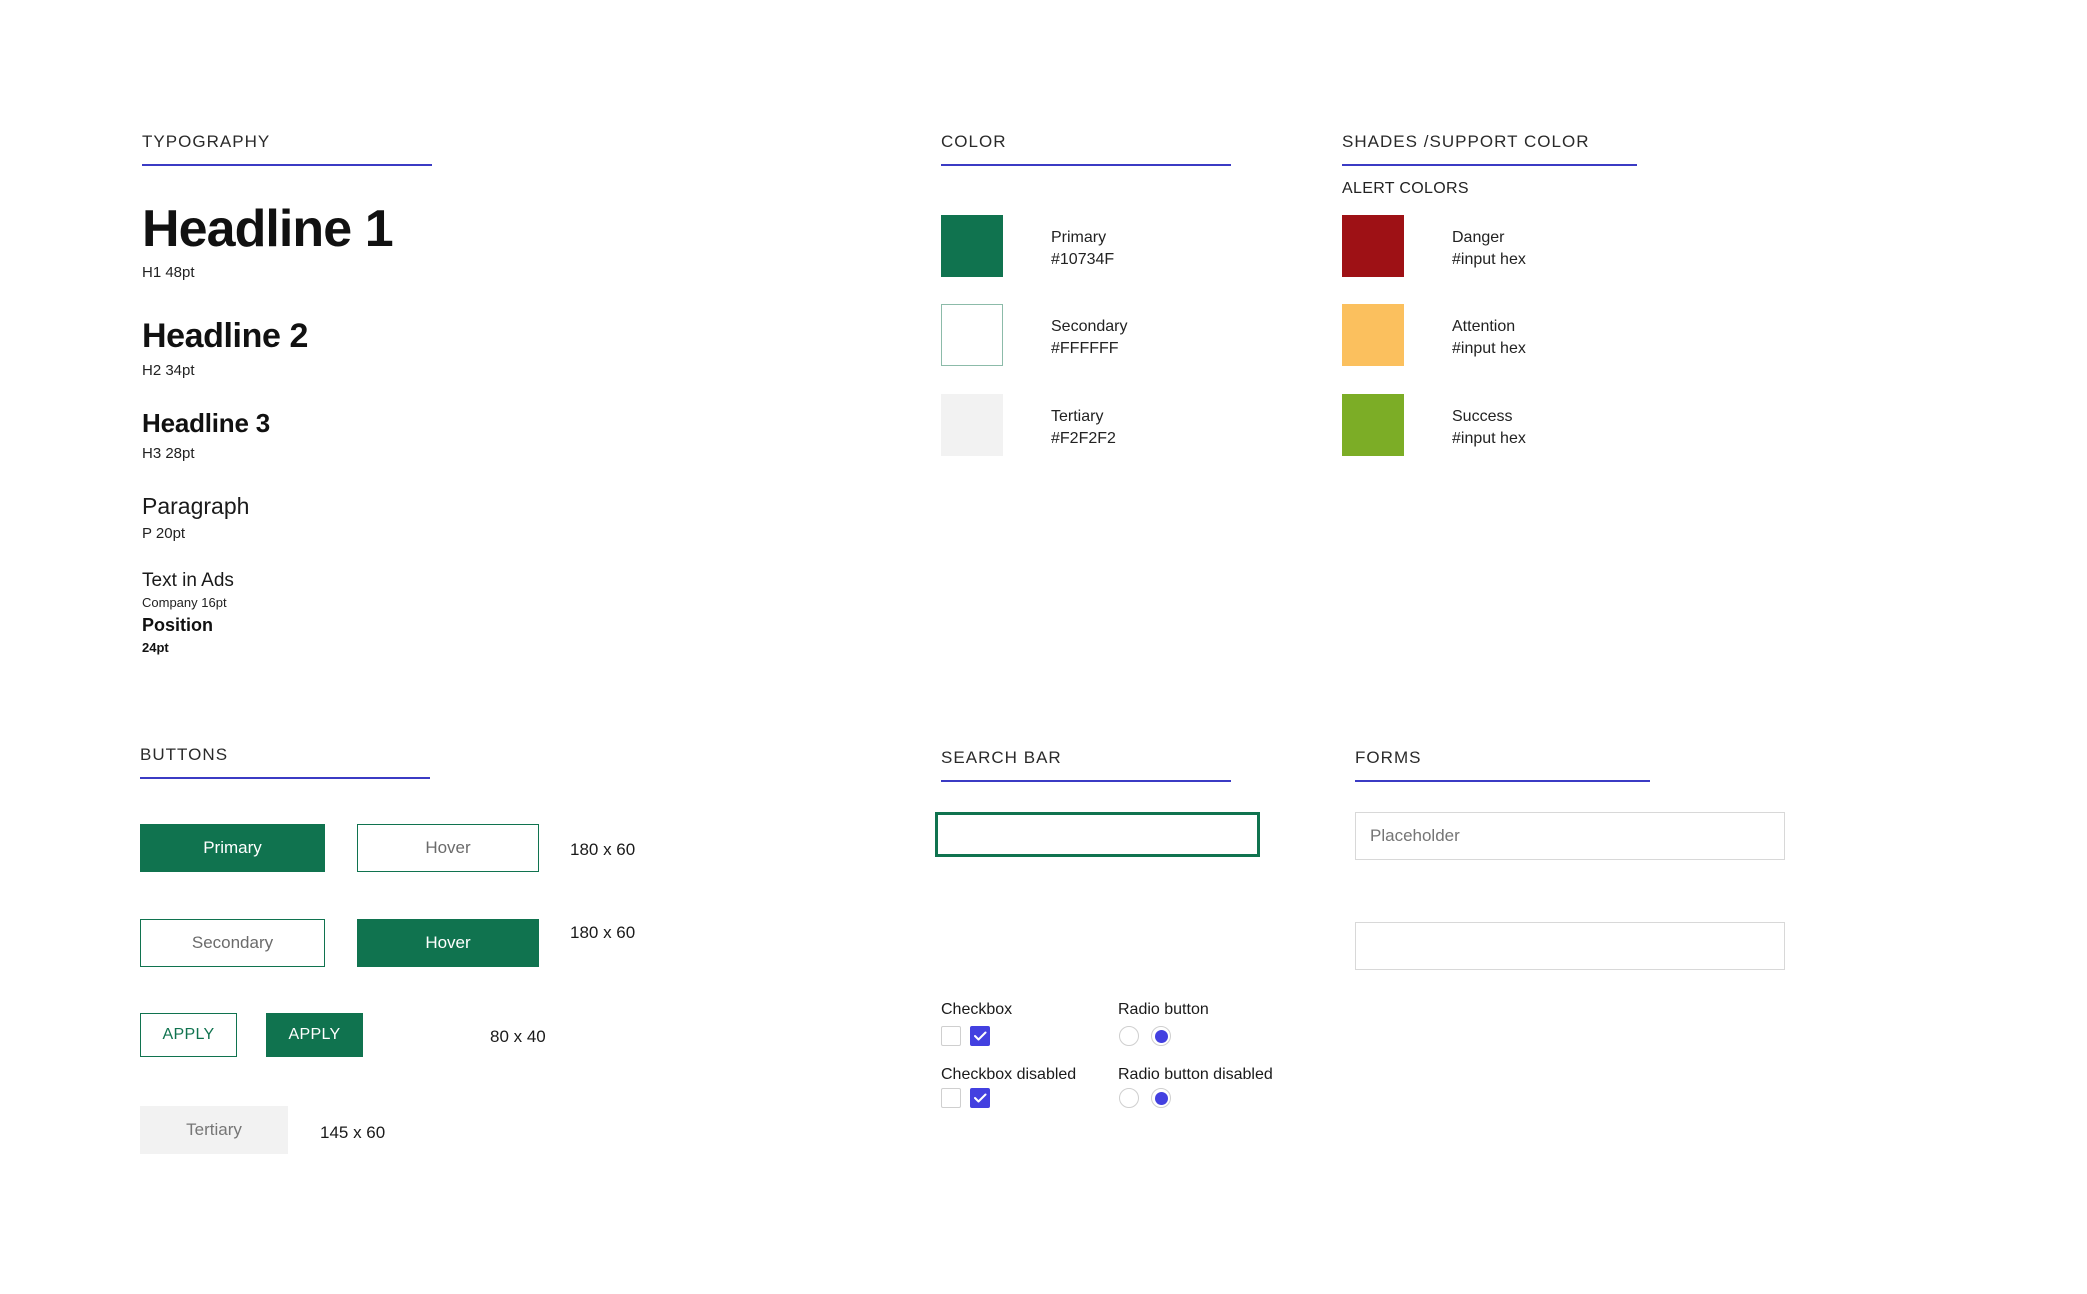  I want to click on radio-disabled-unselected, so click(1129, 1098).